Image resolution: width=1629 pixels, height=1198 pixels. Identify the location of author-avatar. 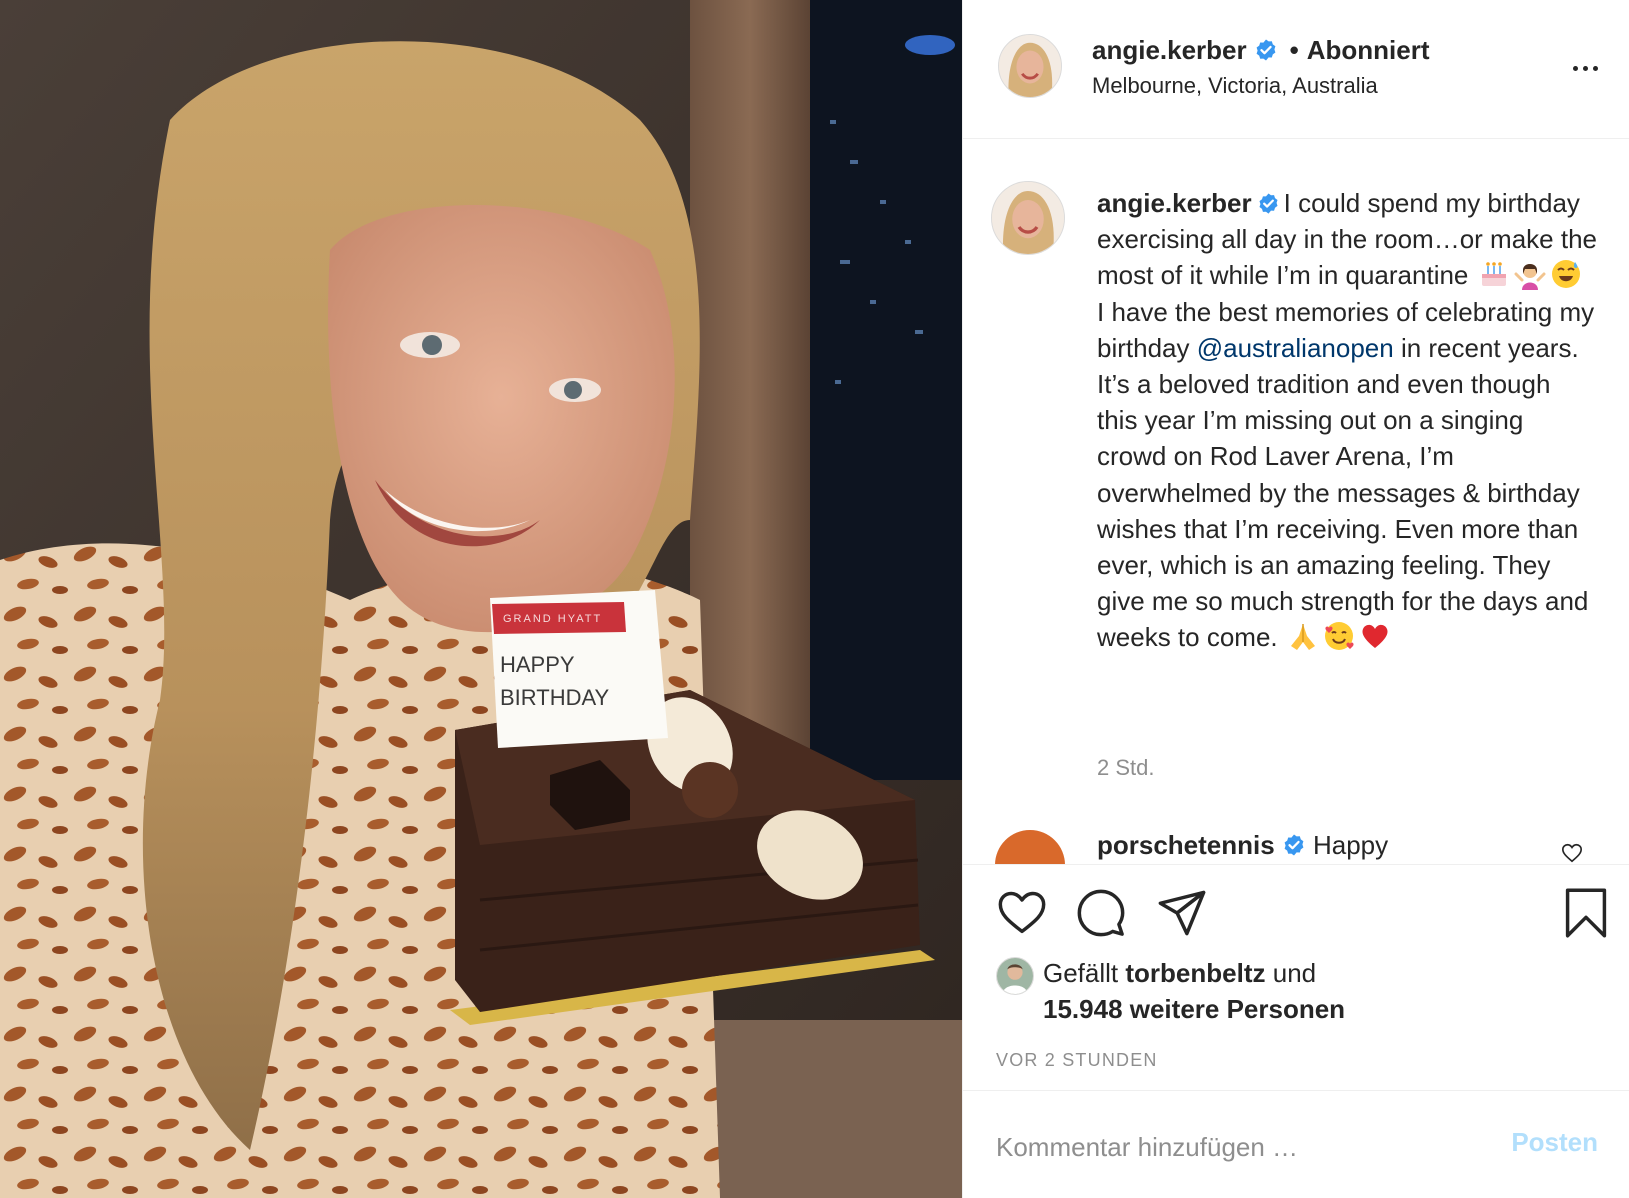
(1030, 66).